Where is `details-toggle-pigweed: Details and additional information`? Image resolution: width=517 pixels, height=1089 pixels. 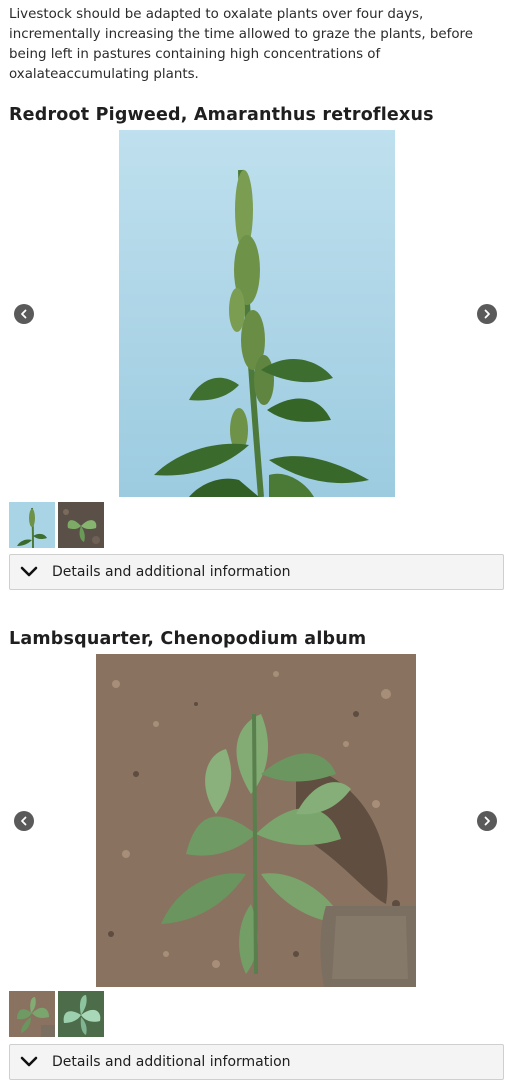
details-toggle-pigweed: Details and additional information is located at coordinates (256, 572).